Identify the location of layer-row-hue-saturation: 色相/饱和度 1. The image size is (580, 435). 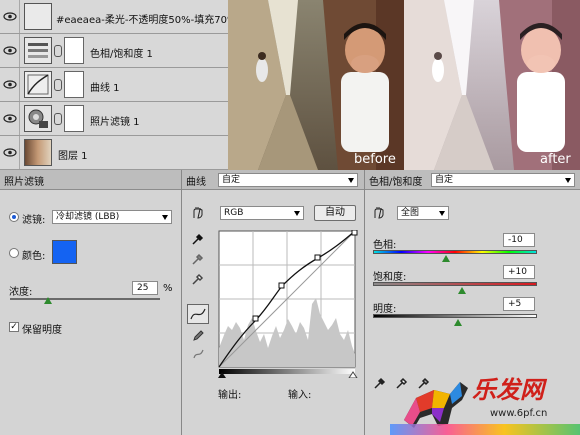
(114, 51).